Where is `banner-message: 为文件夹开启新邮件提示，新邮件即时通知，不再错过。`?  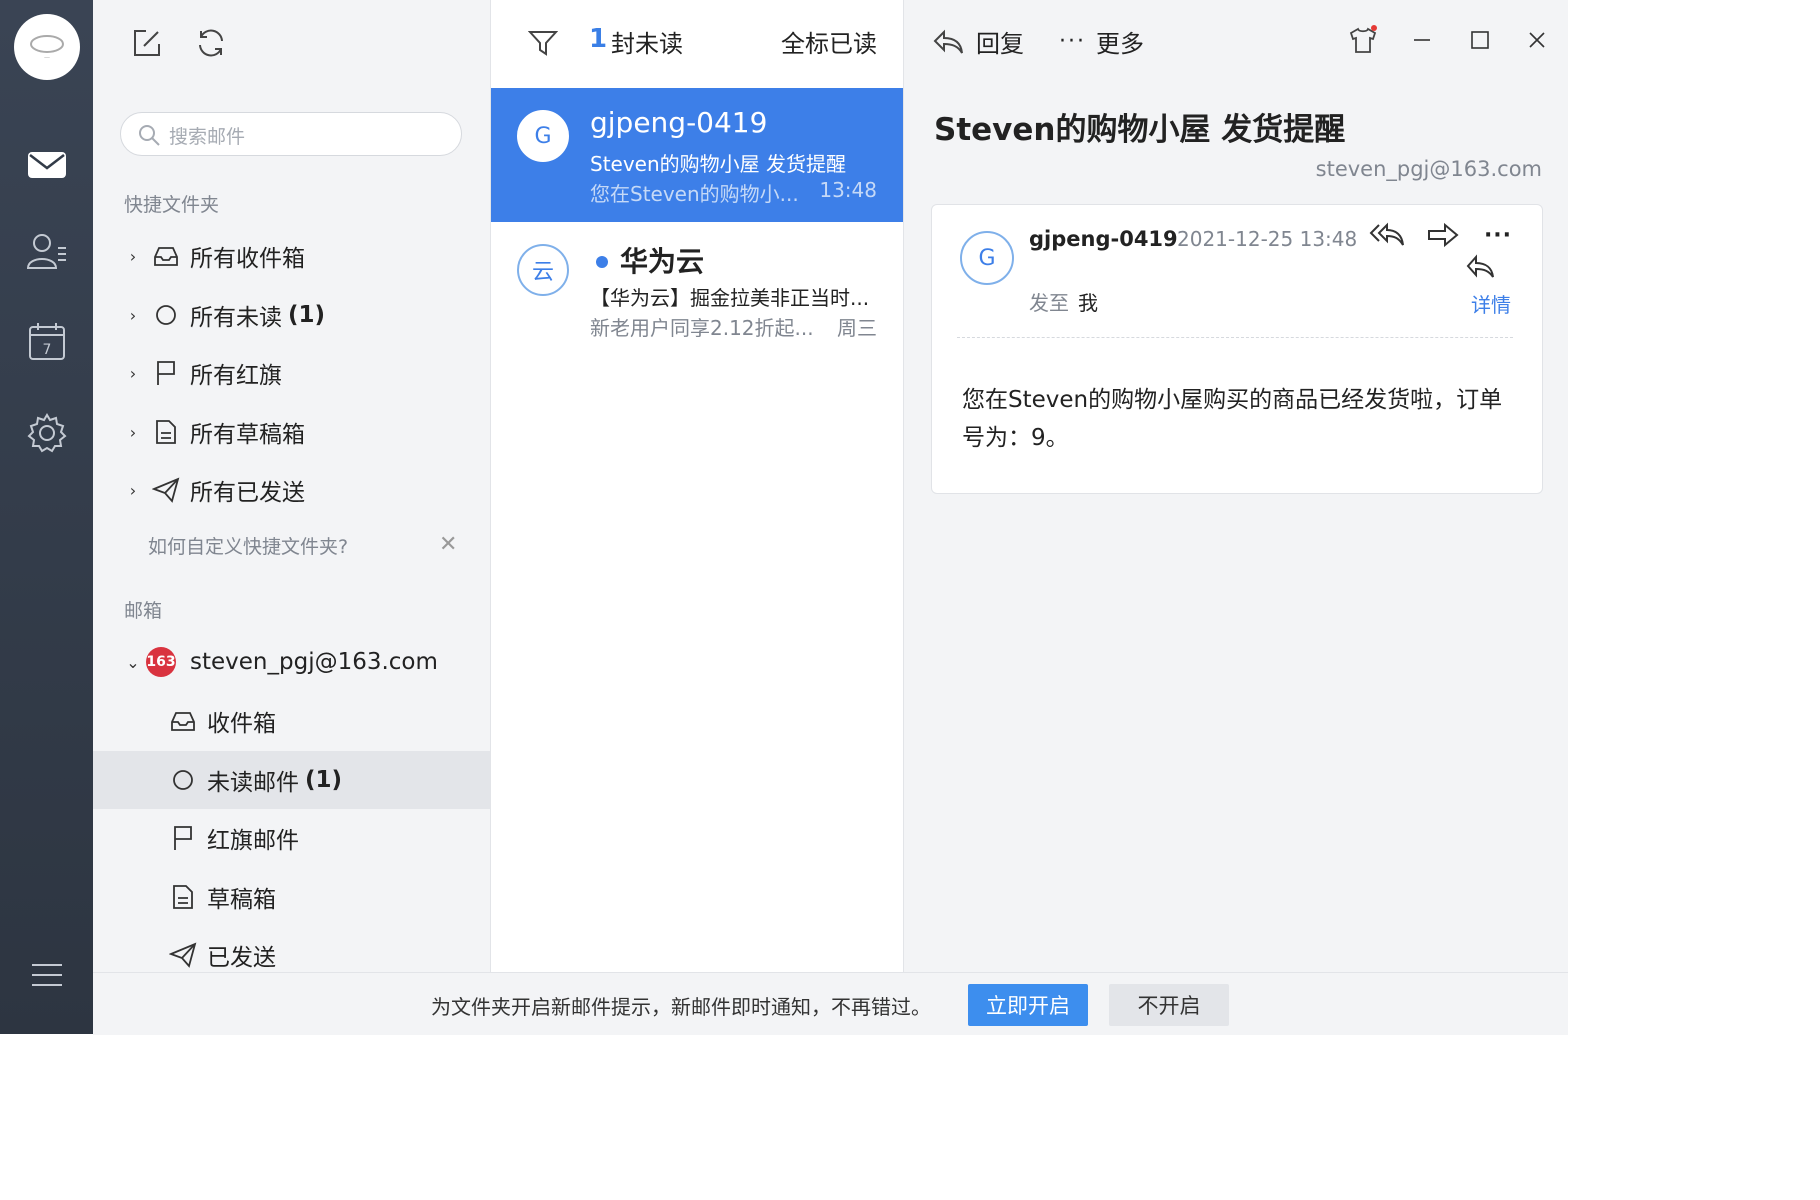
banner-message: 为文件夹开启新邮件提示，新邮件即时通知，不再错过。 is located at coordinates (681, 1007).